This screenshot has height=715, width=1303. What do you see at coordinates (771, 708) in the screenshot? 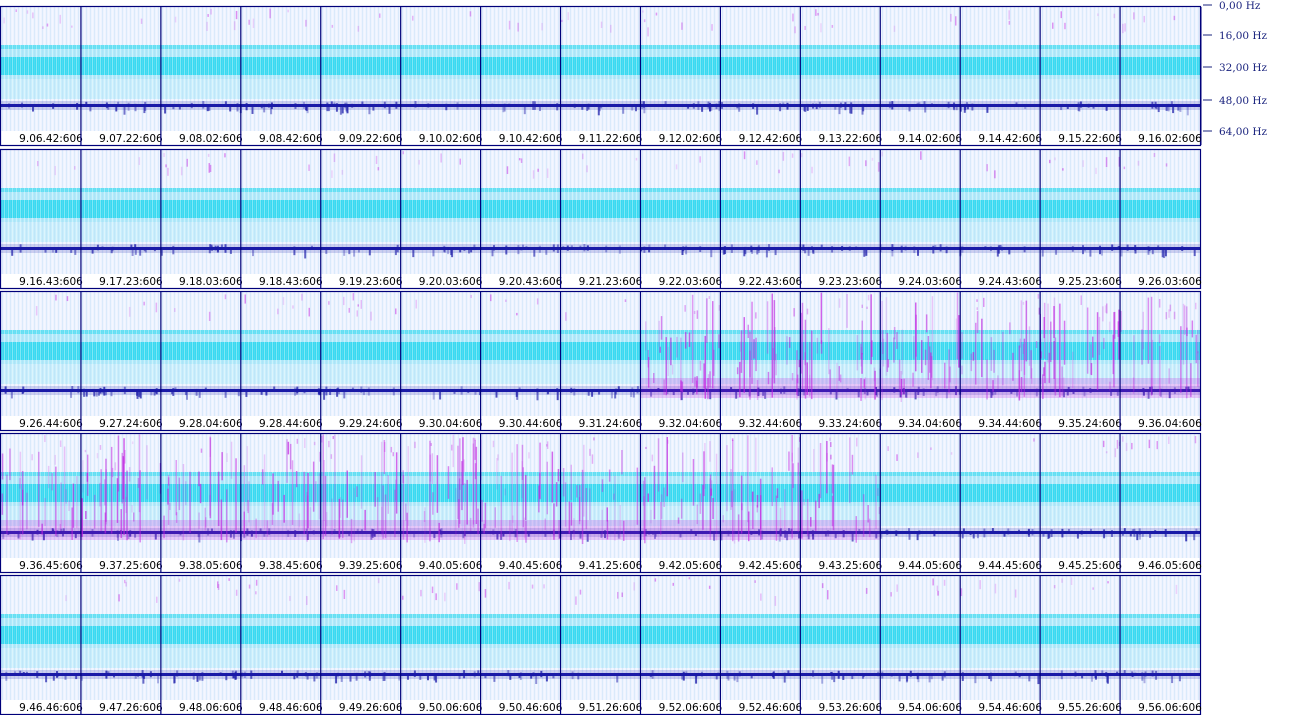
I see `time-label: 9.52.46:606` at bounding box center [771, 708].